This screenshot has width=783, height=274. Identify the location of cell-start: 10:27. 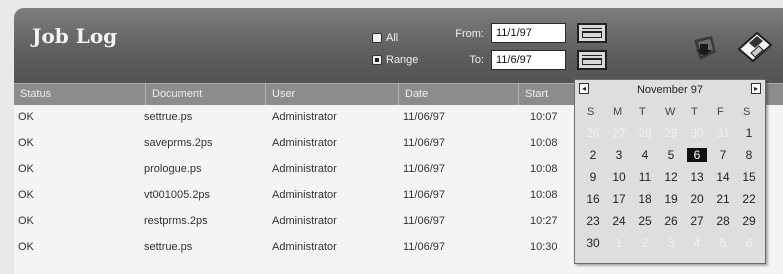
(544, 221).